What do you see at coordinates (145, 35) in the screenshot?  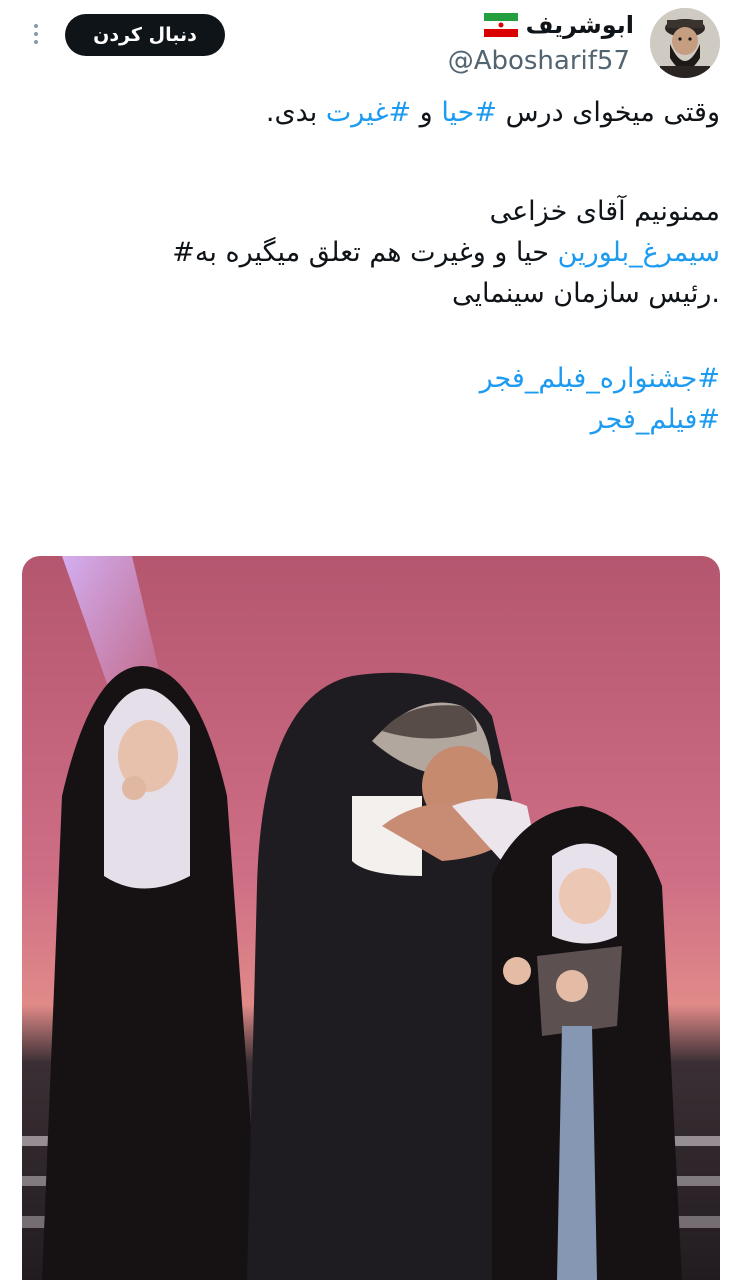 I see `follow-button: دنبال کردن` at bounding box center [145, 35].